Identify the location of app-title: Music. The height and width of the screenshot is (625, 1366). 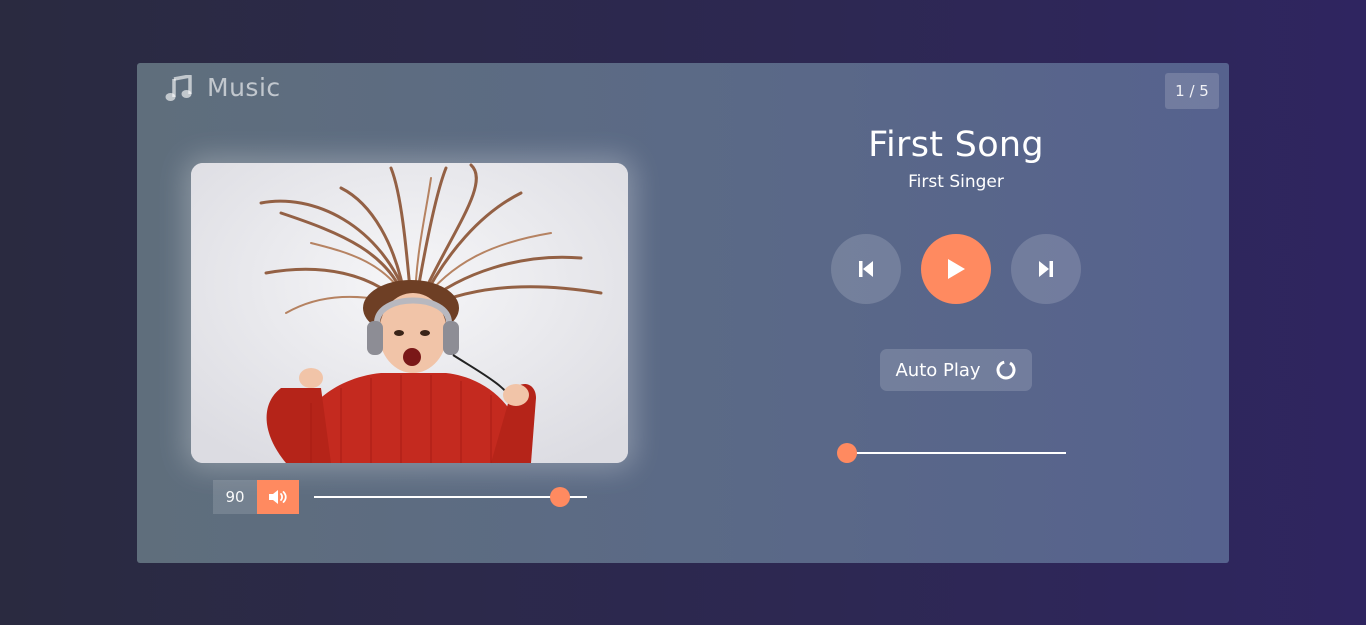
(244, 87).